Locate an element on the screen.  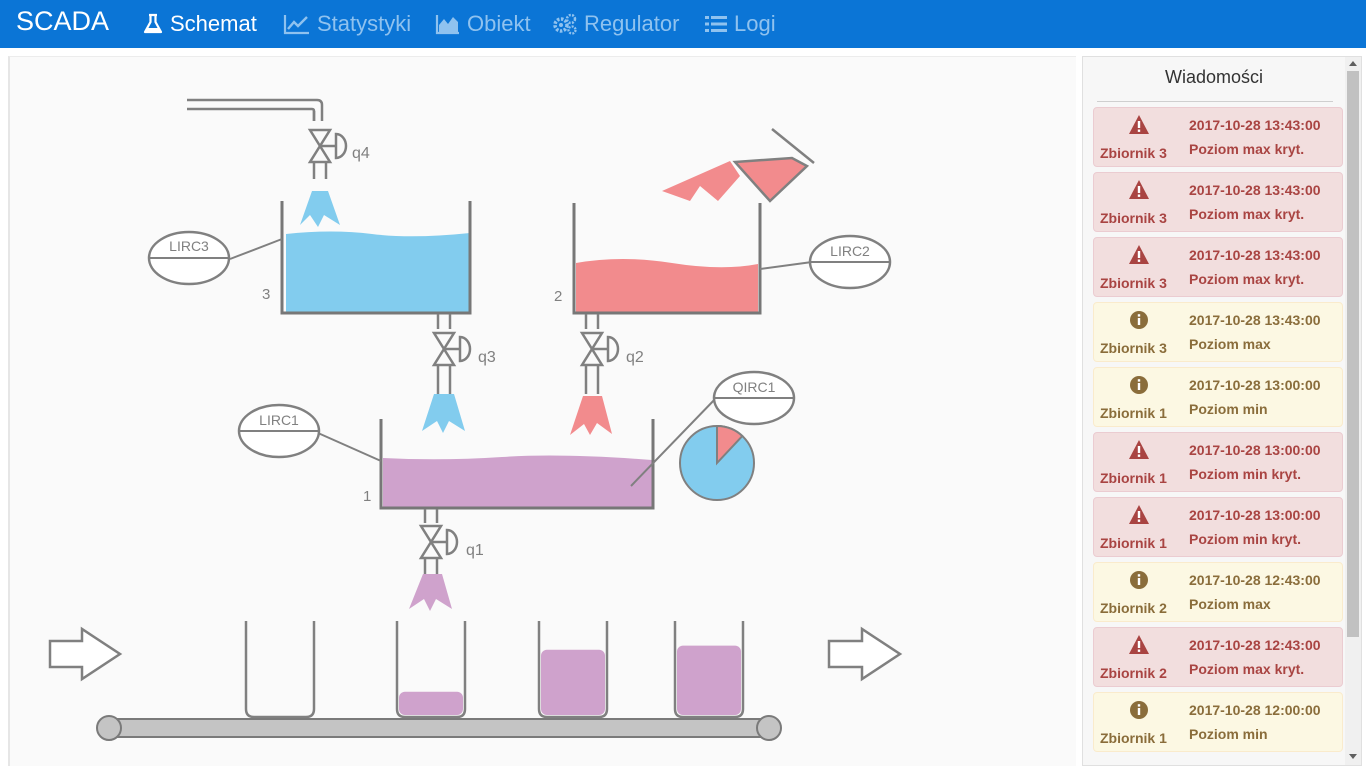
tank-2-chute is located at coordinates (738, 165).